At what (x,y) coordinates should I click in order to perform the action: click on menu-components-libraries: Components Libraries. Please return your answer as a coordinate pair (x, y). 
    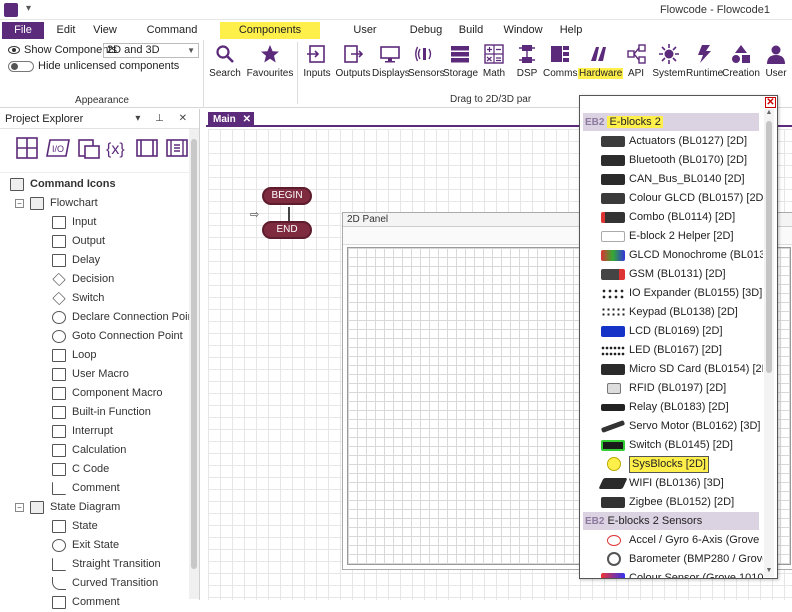
    Looking at the image, I should click on (270, 37).